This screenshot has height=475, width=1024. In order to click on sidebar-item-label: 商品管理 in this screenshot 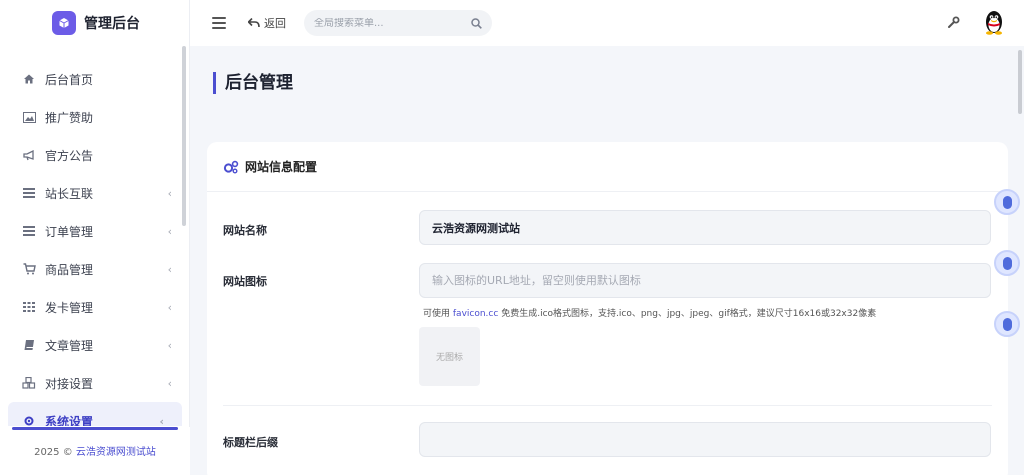, I will do `click(69, 269)`.